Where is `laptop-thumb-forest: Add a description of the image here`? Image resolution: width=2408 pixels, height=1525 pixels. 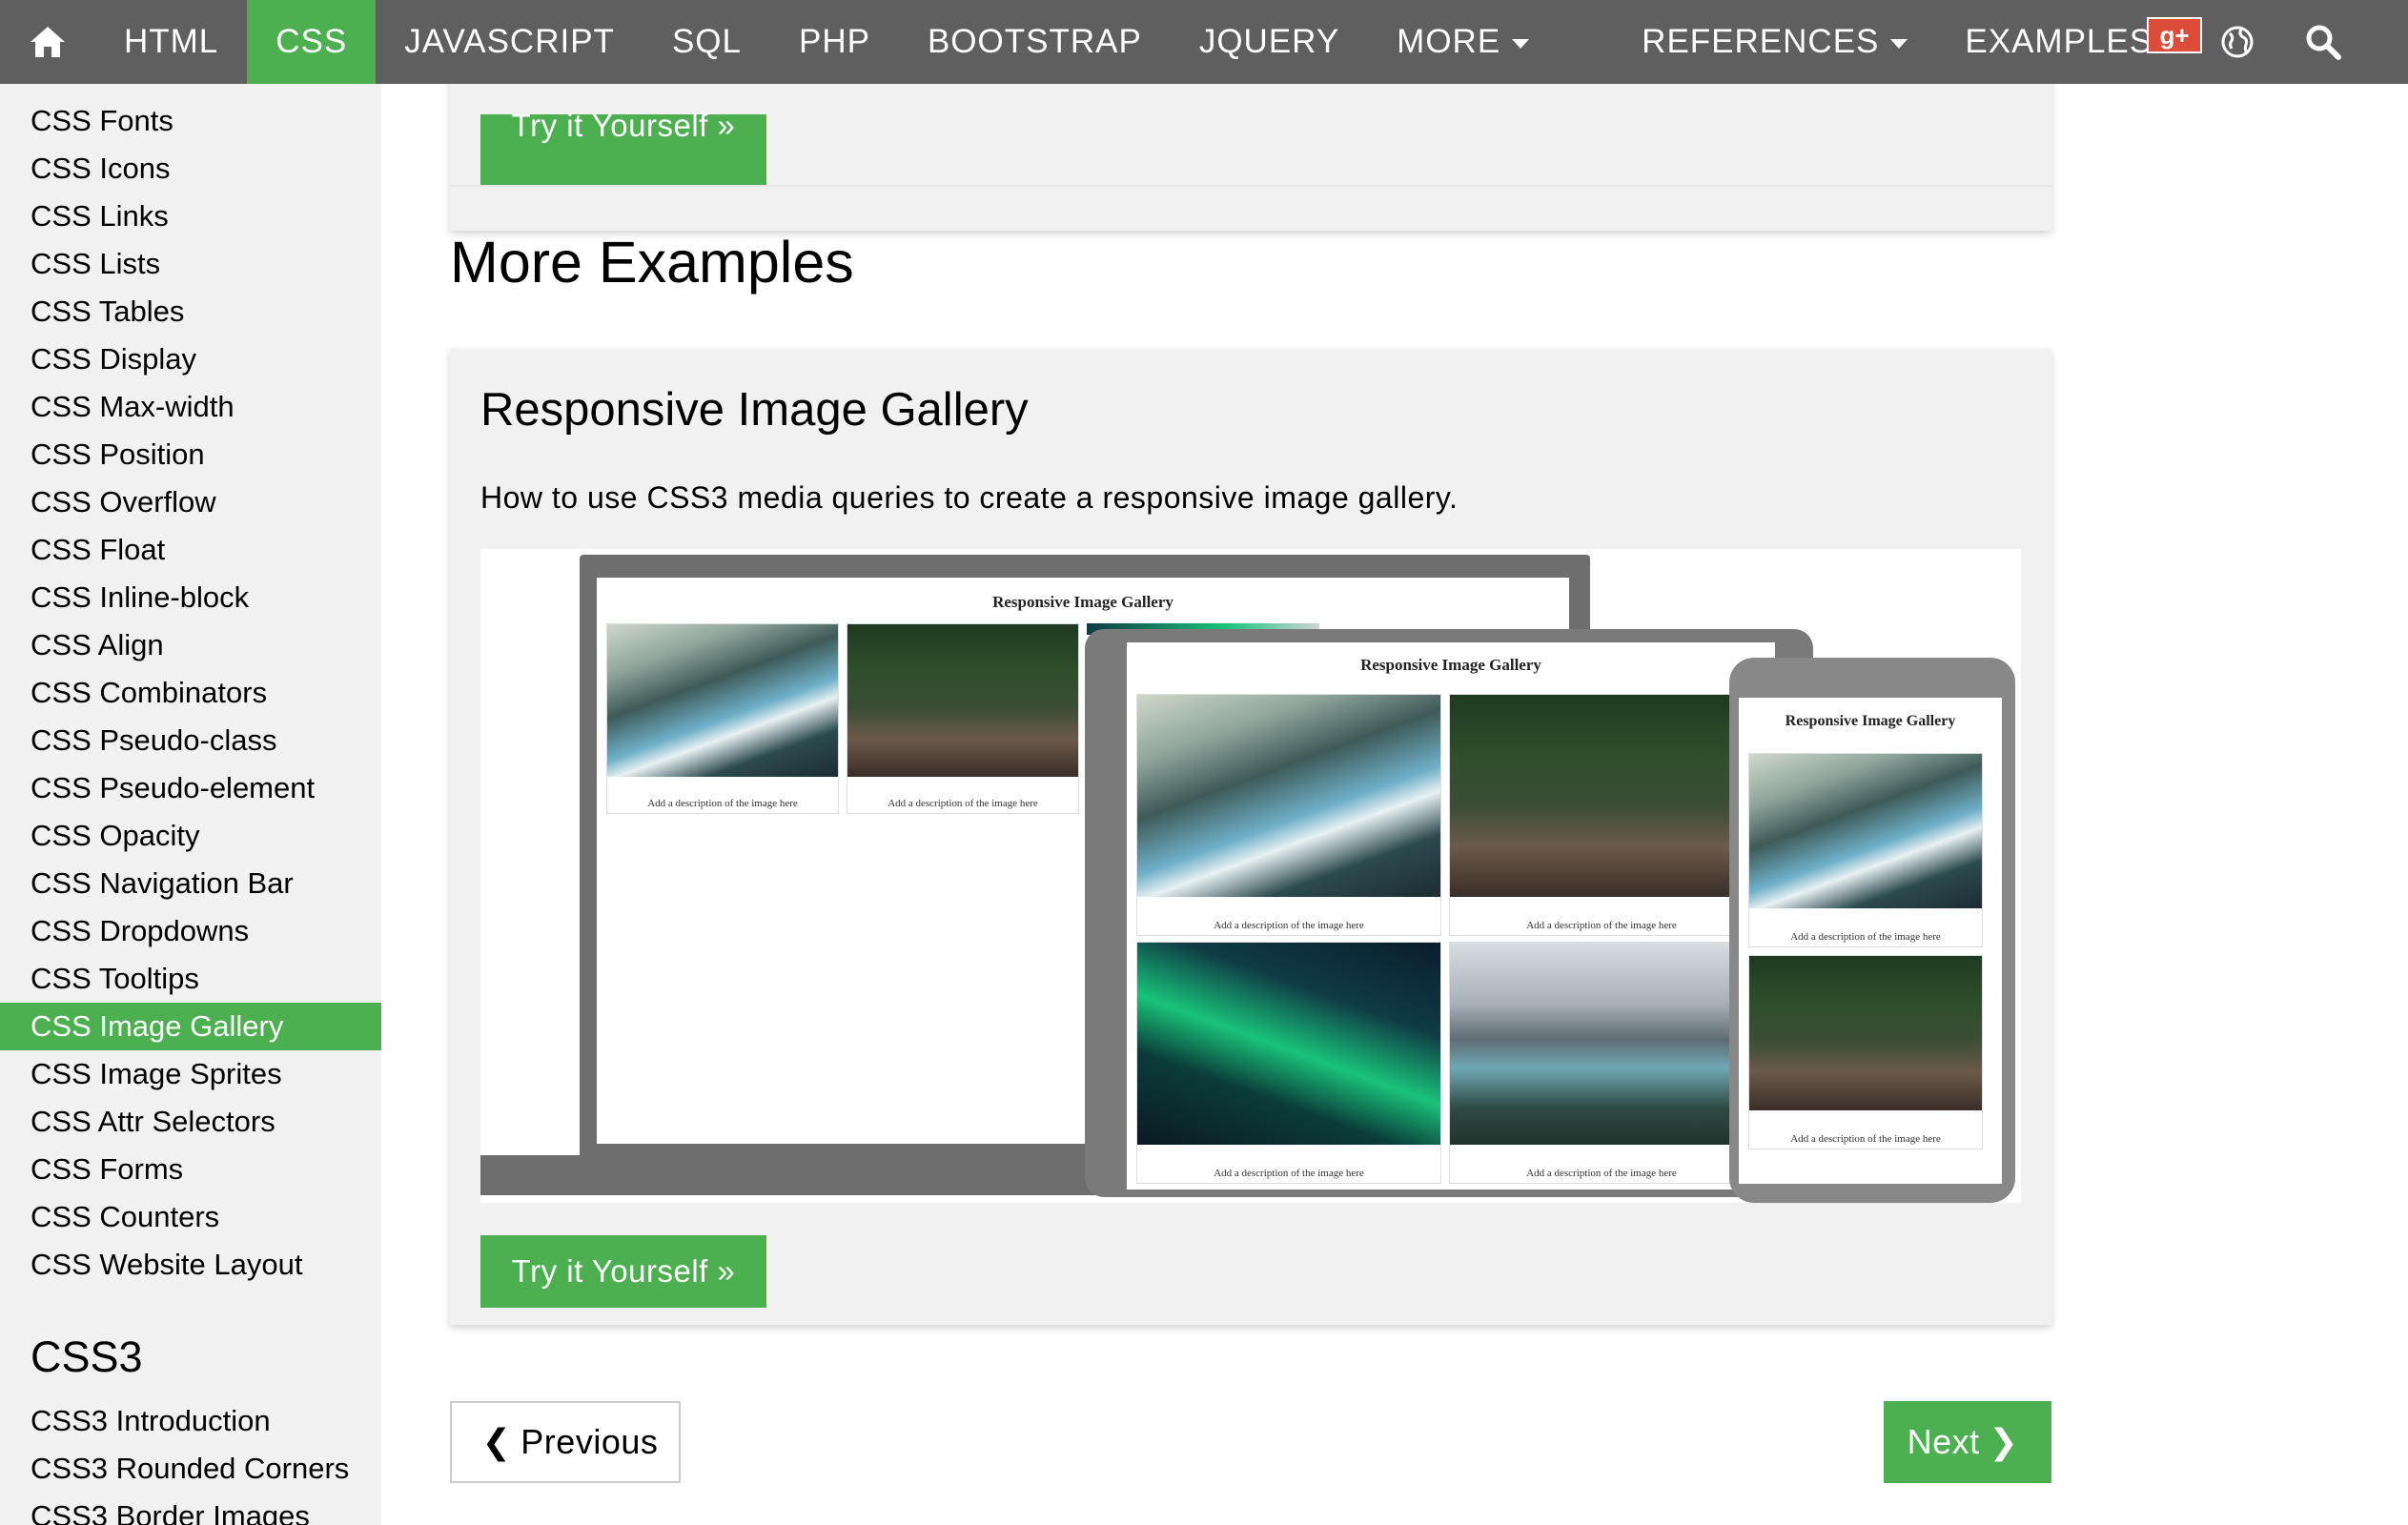
laptop-thumb-forest: Add a description of the image here is located at coordinates (963, 718).